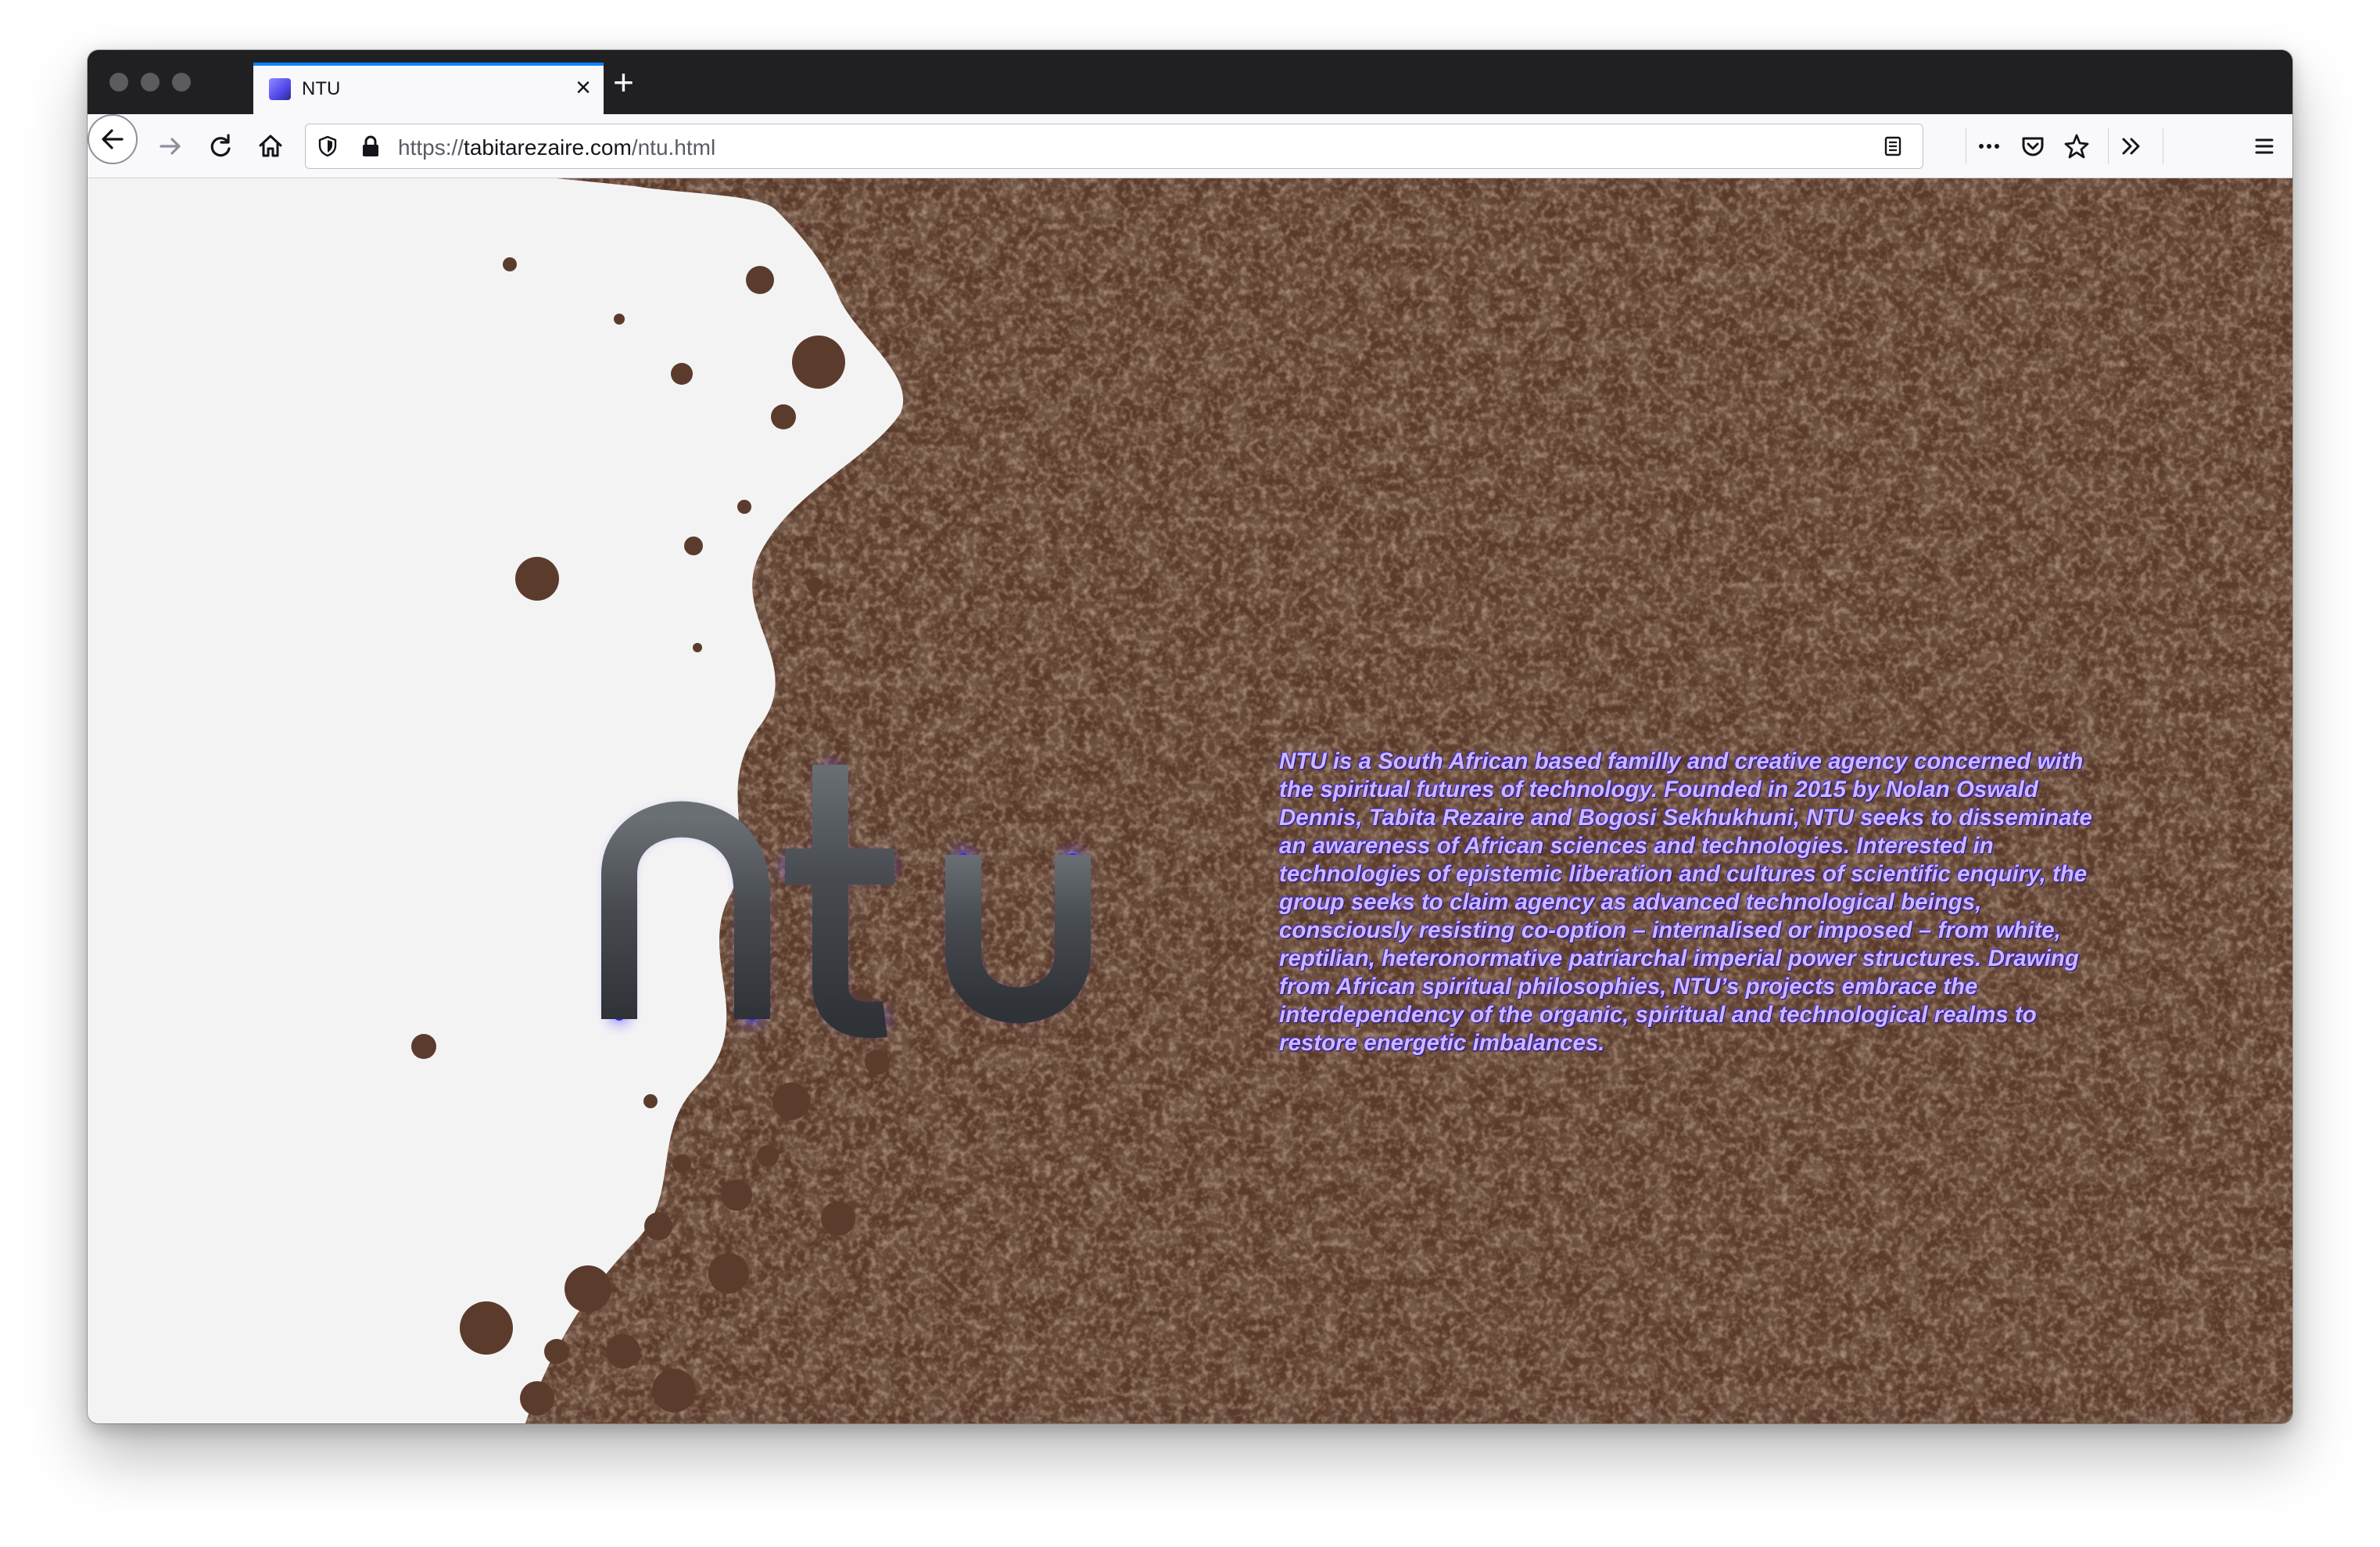  Describe the element at coordinates (280, 89) in the screenshot. I see `favicon-icon` at that location.